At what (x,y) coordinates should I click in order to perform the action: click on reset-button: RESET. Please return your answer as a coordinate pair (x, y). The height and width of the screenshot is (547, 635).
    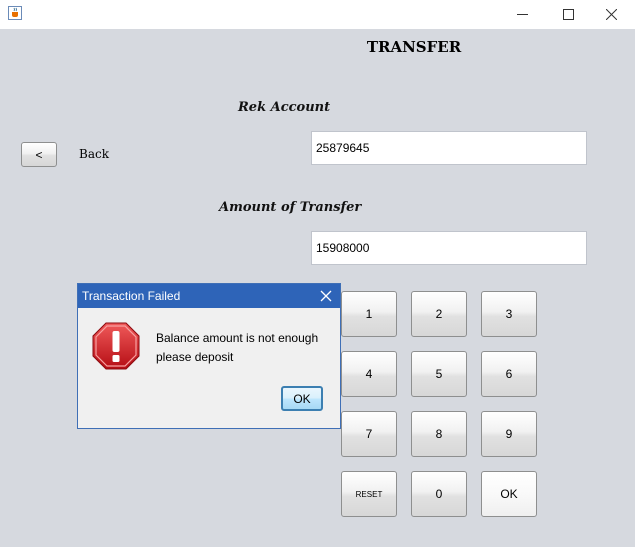
    Looking at the image, I should click on (369, 494).